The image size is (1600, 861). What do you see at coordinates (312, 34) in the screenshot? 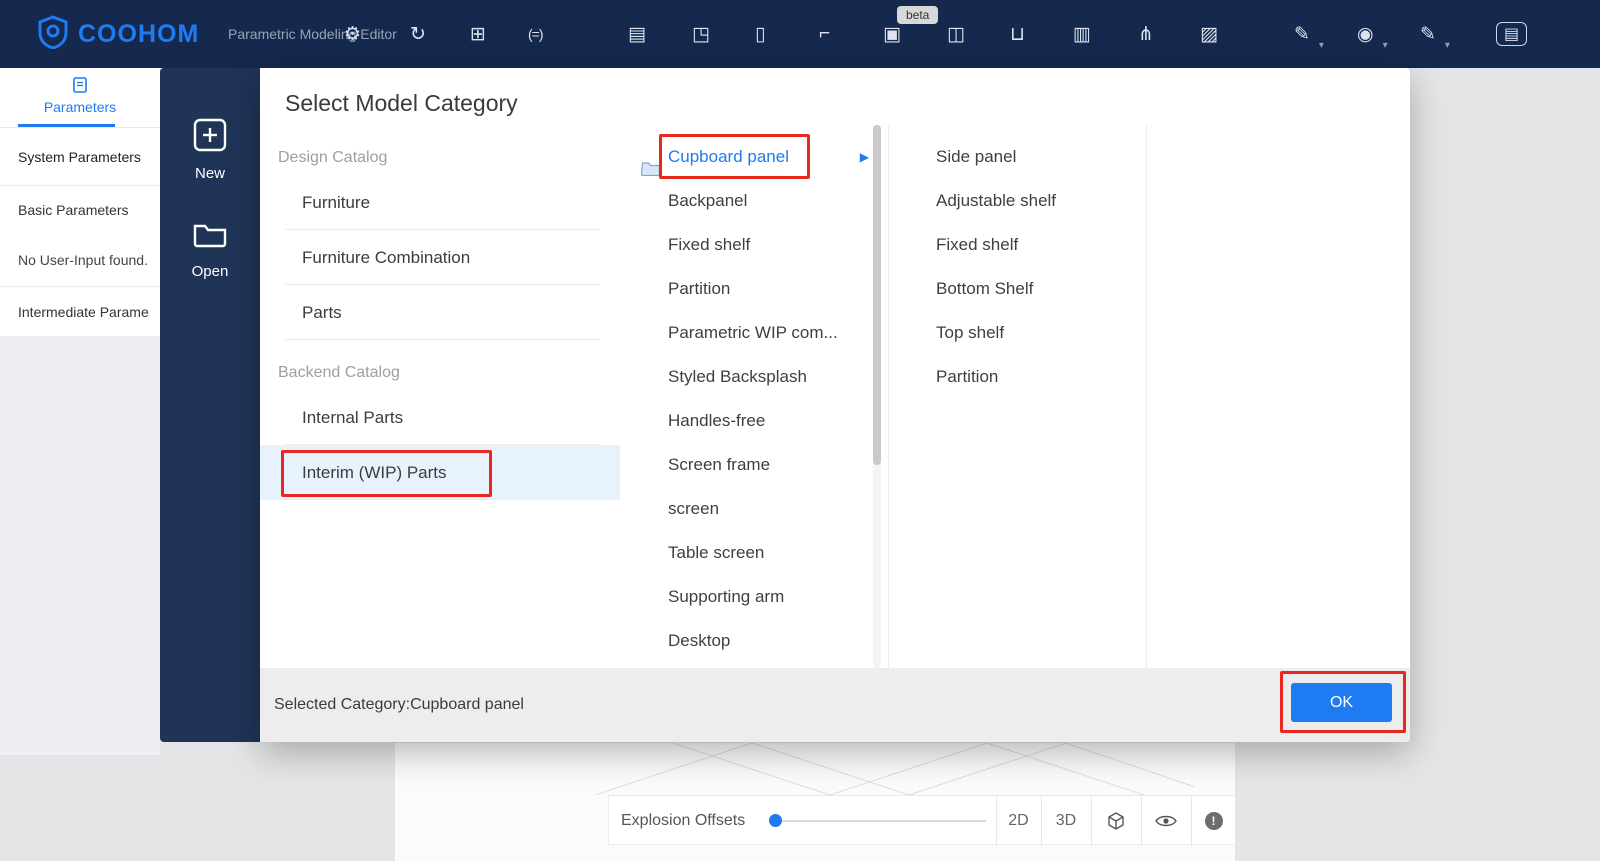
I see `app-title: Parametric Modeling Editor` at bounding box center [312, 34].